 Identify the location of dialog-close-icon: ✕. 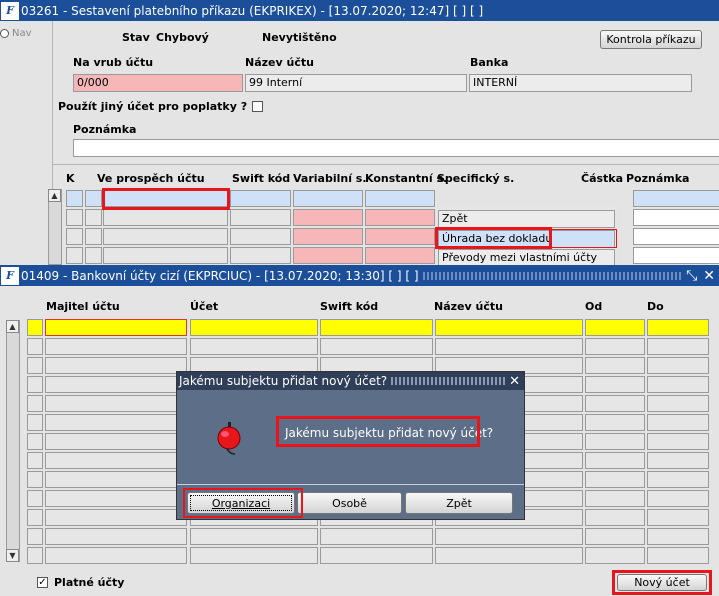
(514, 381).